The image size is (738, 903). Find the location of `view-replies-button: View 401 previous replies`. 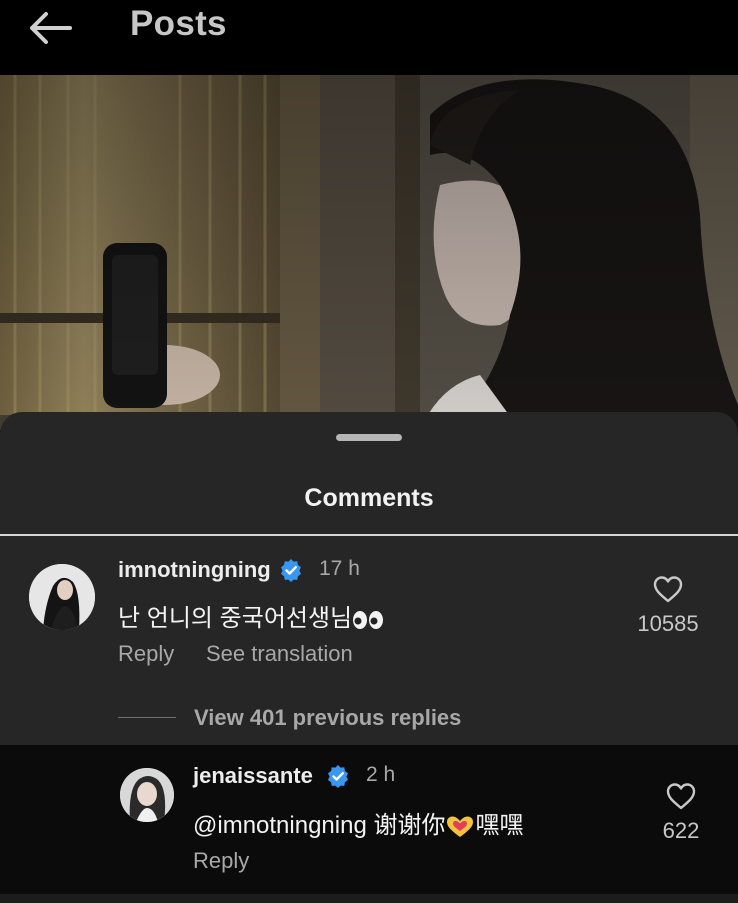

view-replies-button: View 401 previous replies is located at coordinates (327, 718).